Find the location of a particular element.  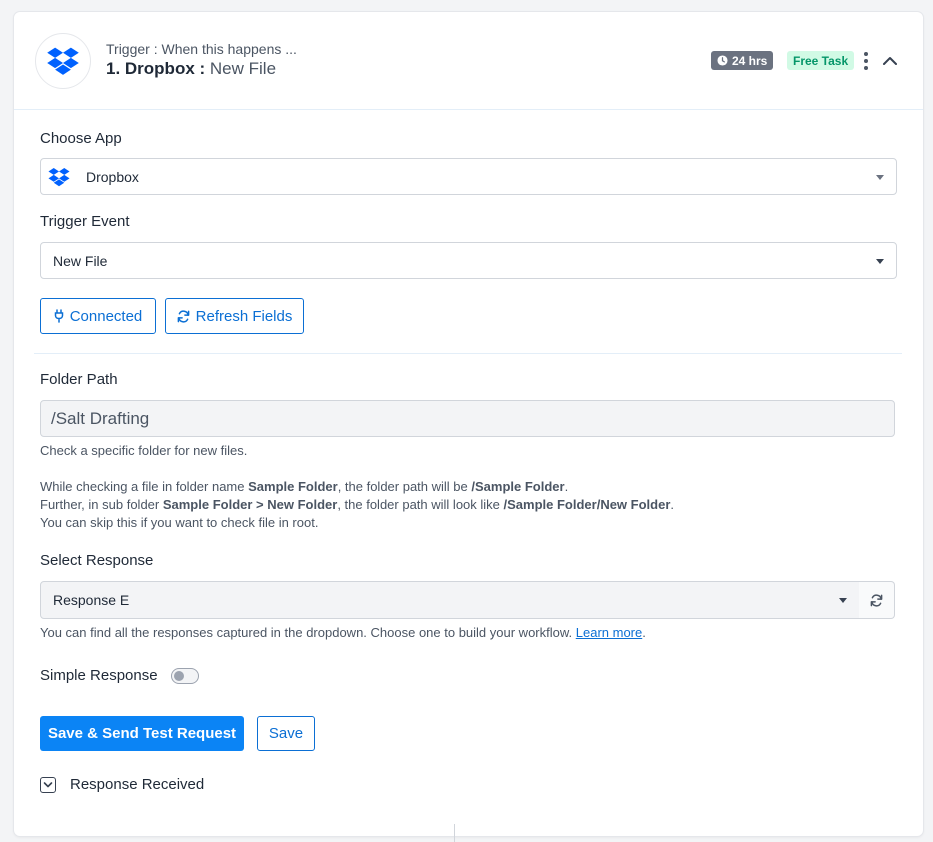

response-received-expand is located at coordinates (48, 785).